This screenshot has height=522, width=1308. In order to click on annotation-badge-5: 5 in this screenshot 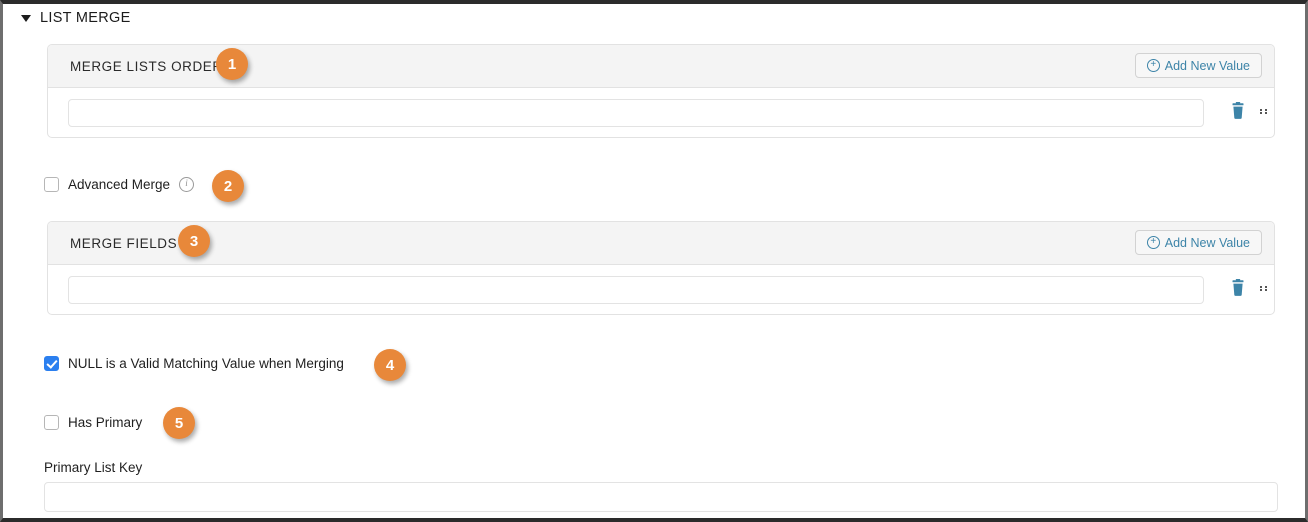, I will do `click(179, 423)`.